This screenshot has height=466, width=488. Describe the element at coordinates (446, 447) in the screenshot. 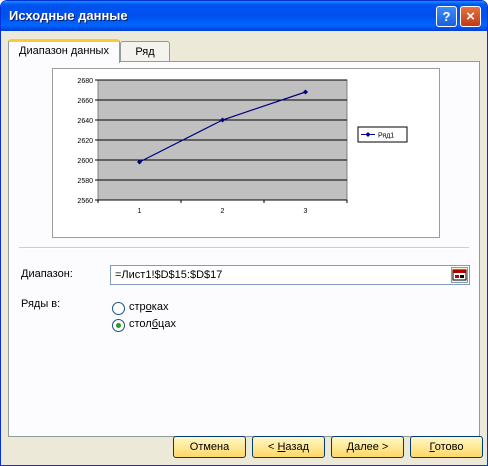

I see `finish-button: Готово` at that location.